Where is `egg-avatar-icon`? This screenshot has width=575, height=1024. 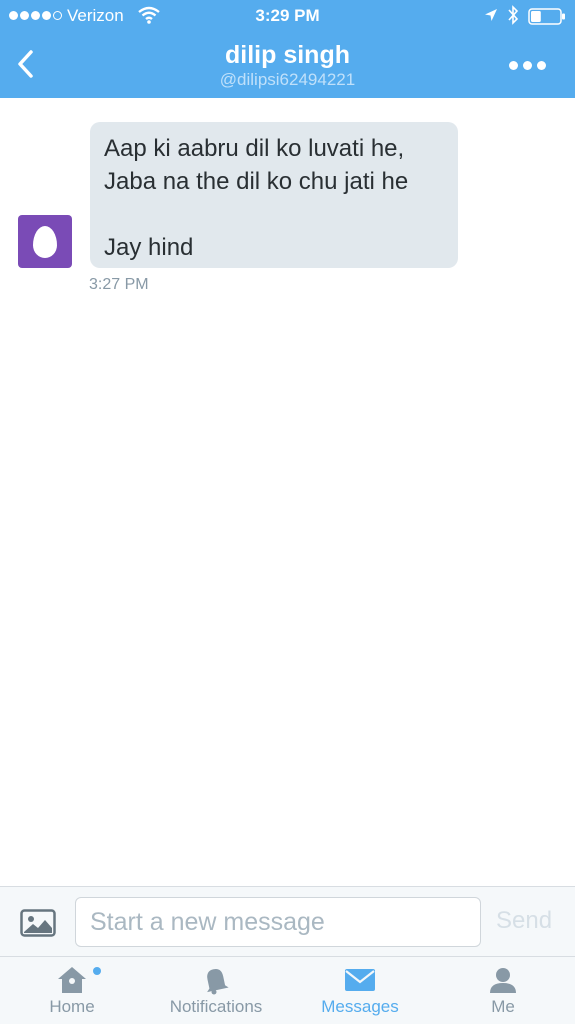 egg-avatar-icon is located at coordinates (45, 241).